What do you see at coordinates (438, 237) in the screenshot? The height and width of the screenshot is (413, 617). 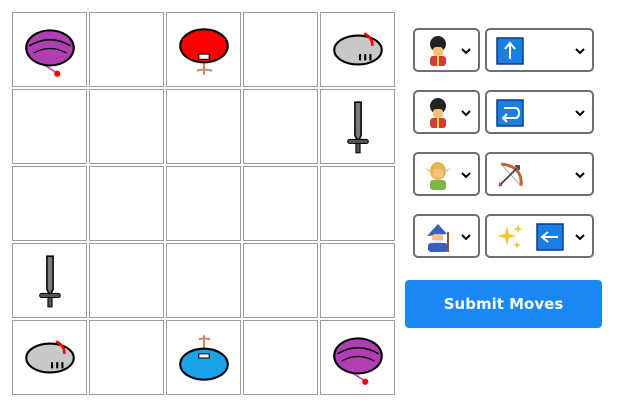 I see `mage-emoji-icon` at bounding box center [438, 237].